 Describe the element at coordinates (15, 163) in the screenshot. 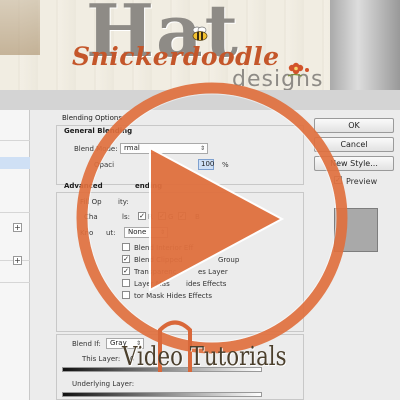

I see `styles-list-selected-item` at that location.